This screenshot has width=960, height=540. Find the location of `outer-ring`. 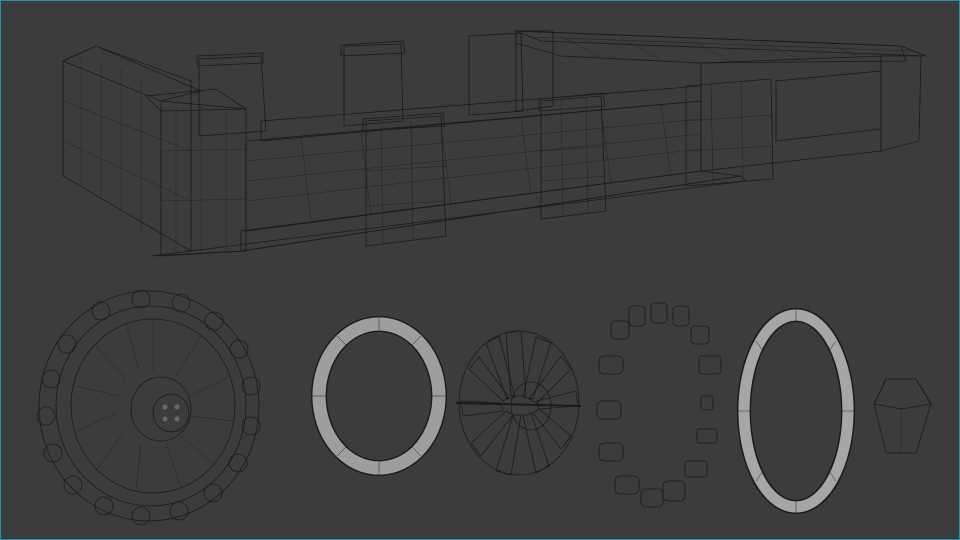

outer-ring is located at coordinates (379, 396).